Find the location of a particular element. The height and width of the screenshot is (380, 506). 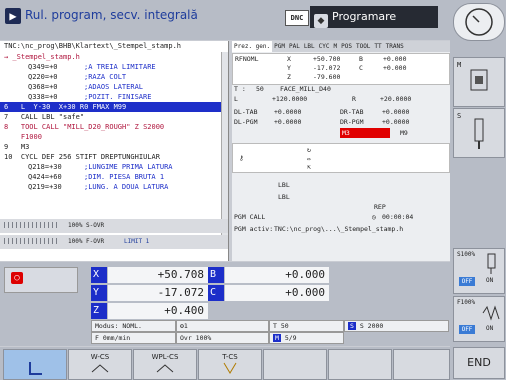

f-ovr-gauge is located at coordinates (32, 241).